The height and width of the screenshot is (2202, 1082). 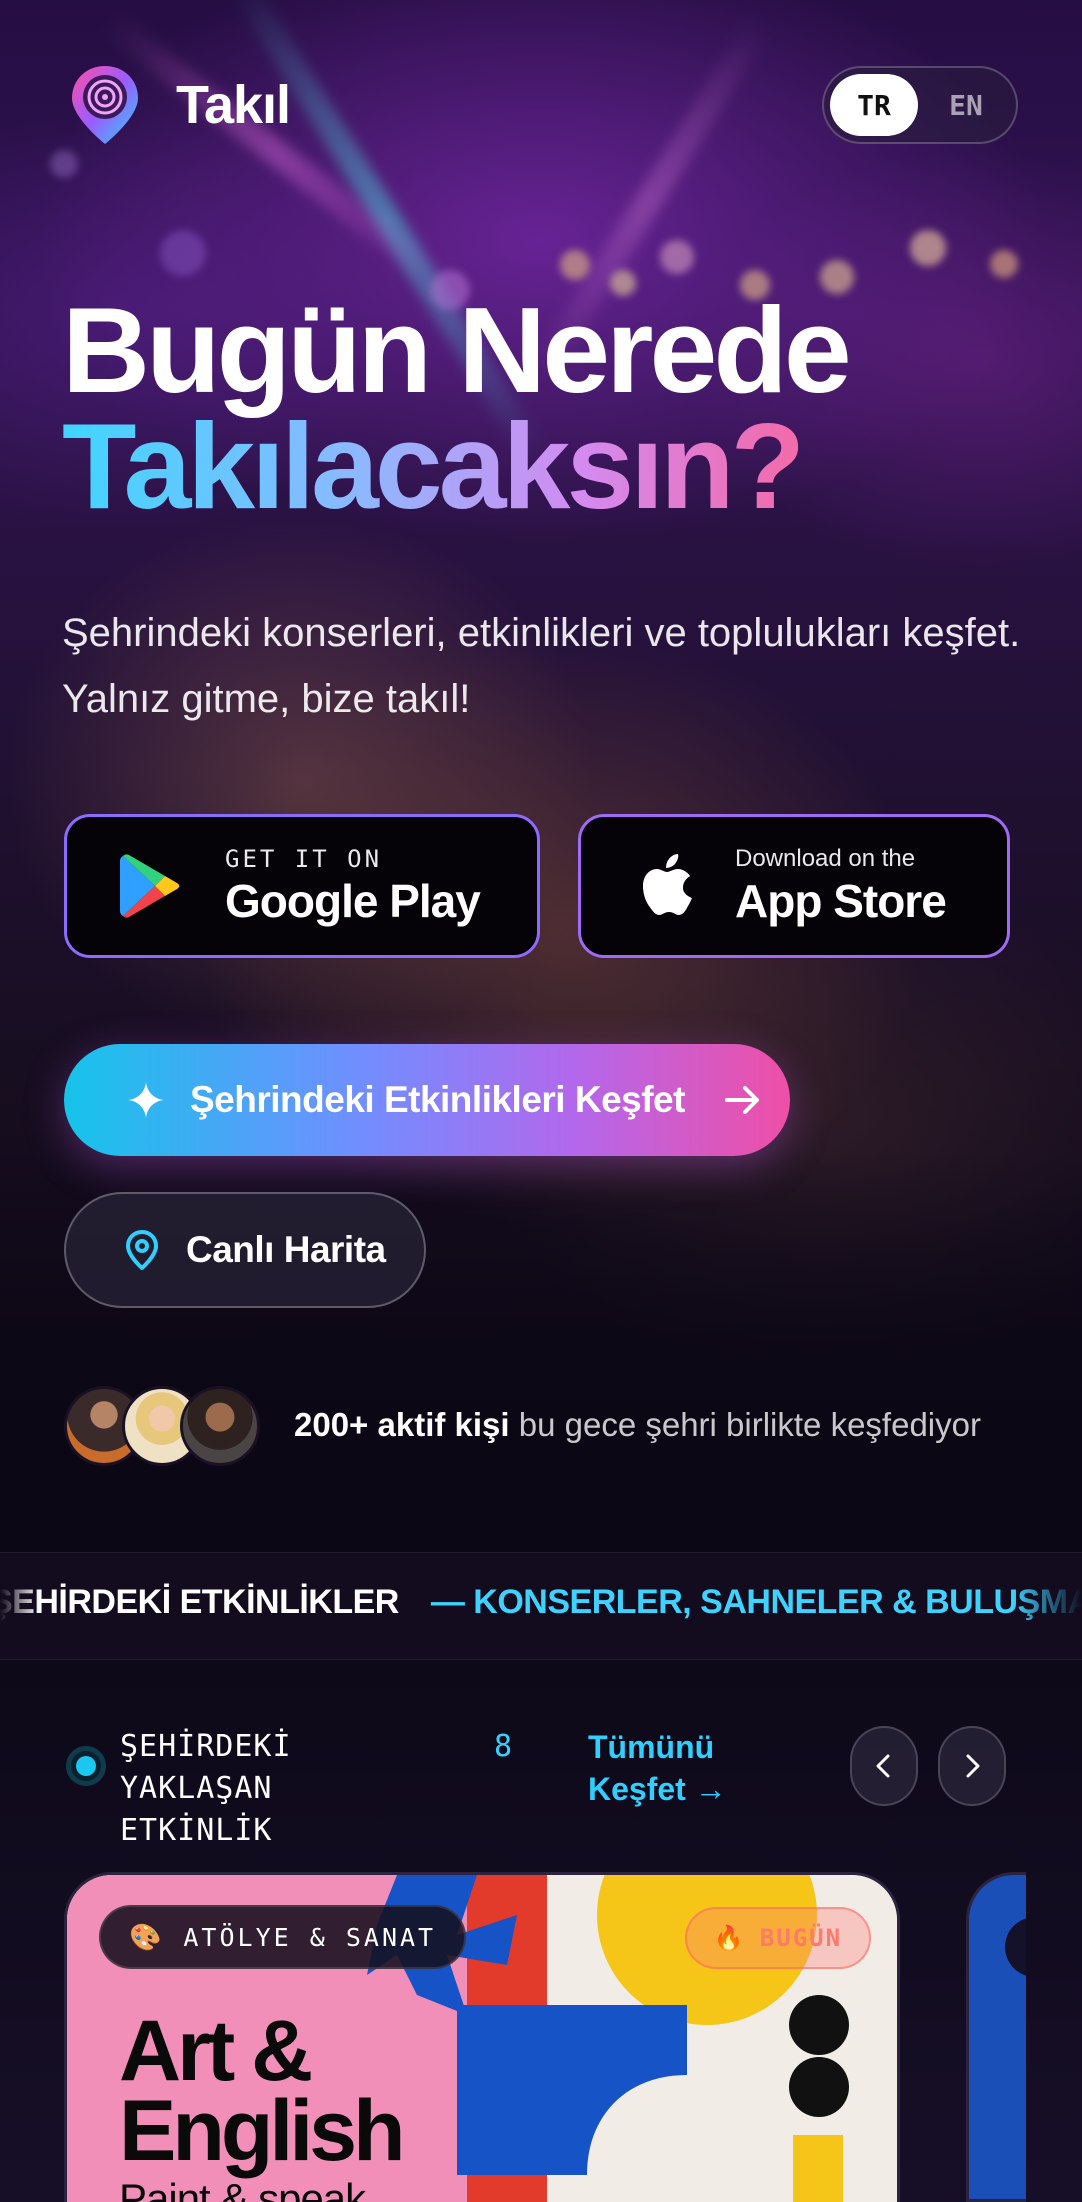 I want to click on event-today-badge: 🔥 BUGÜN, so click(x=778, y=1938).